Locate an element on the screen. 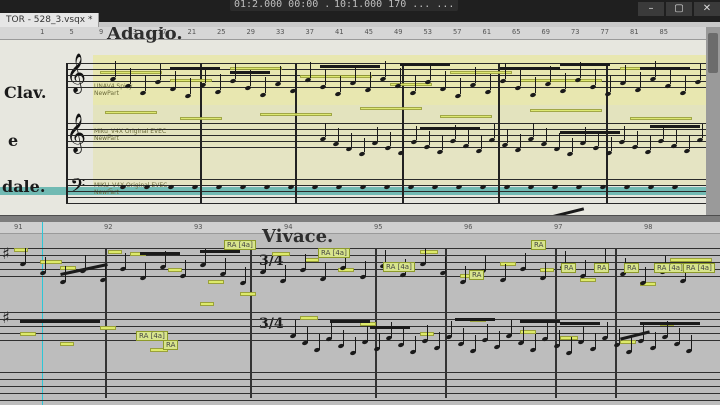 Image resolution: width=720 pixels, height=405 pixels. time-signature-1: 3/4 is located at coordinates (271, 261).